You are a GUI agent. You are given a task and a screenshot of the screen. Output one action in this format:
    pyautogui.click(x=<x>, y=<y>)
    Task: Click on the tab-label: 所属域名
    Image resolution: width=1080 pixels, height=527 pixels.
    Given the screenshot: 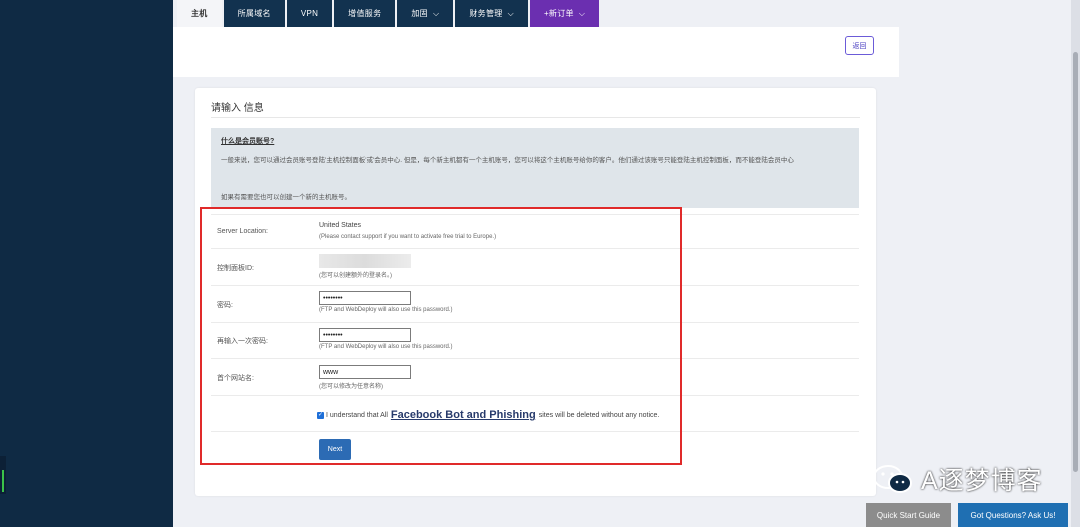 What is the action you would take?
    pyautogui.click(x=254, y=13)
    